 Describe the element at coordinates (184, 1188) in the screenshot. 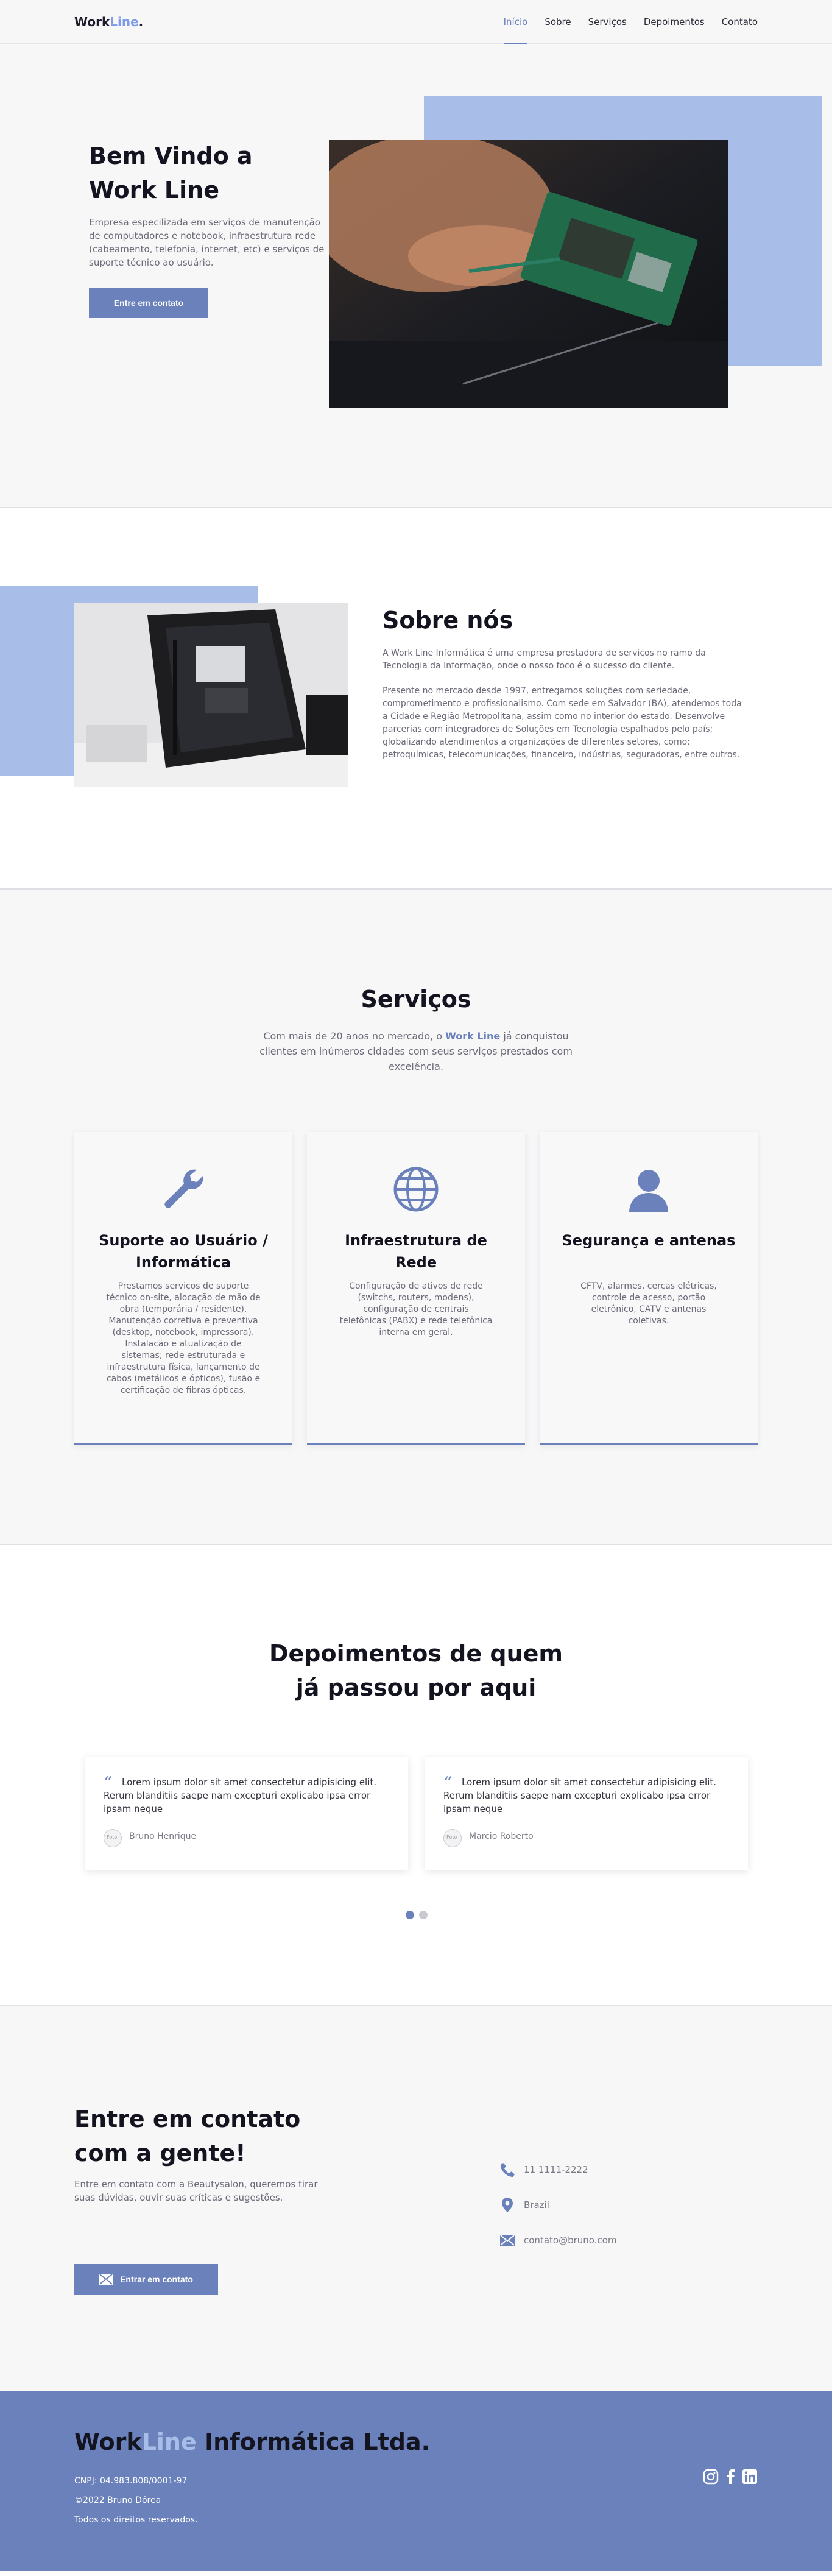

I see `wrench-icon` at that location.